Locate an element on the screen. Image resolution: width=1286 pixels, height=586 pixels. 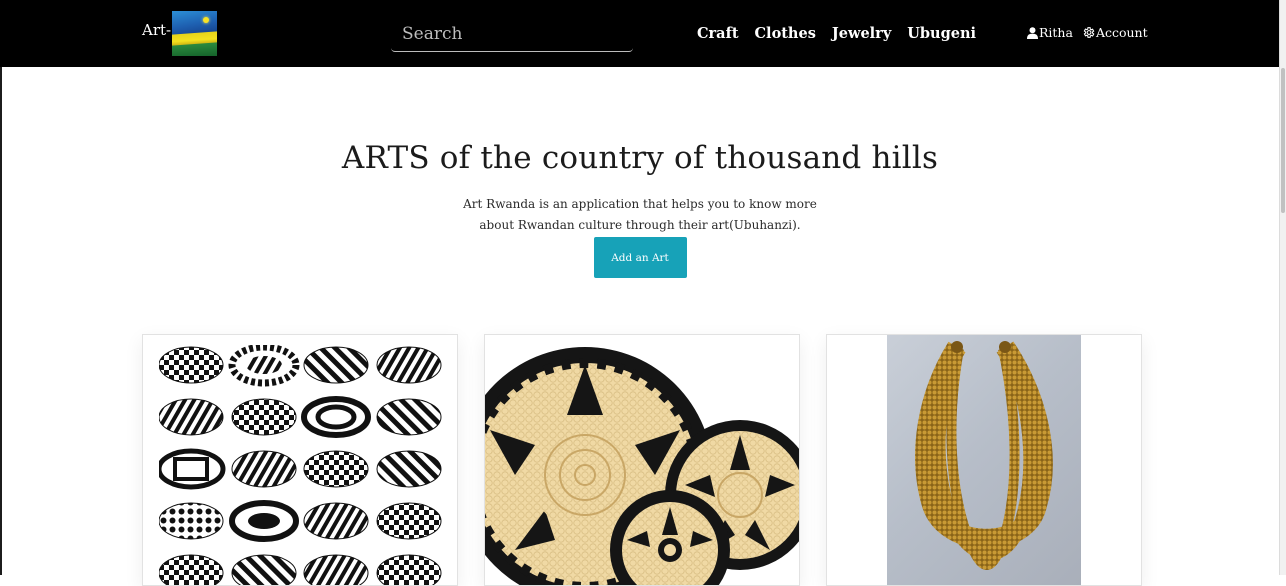
gear-icon is located at coordinates (1089, 32).